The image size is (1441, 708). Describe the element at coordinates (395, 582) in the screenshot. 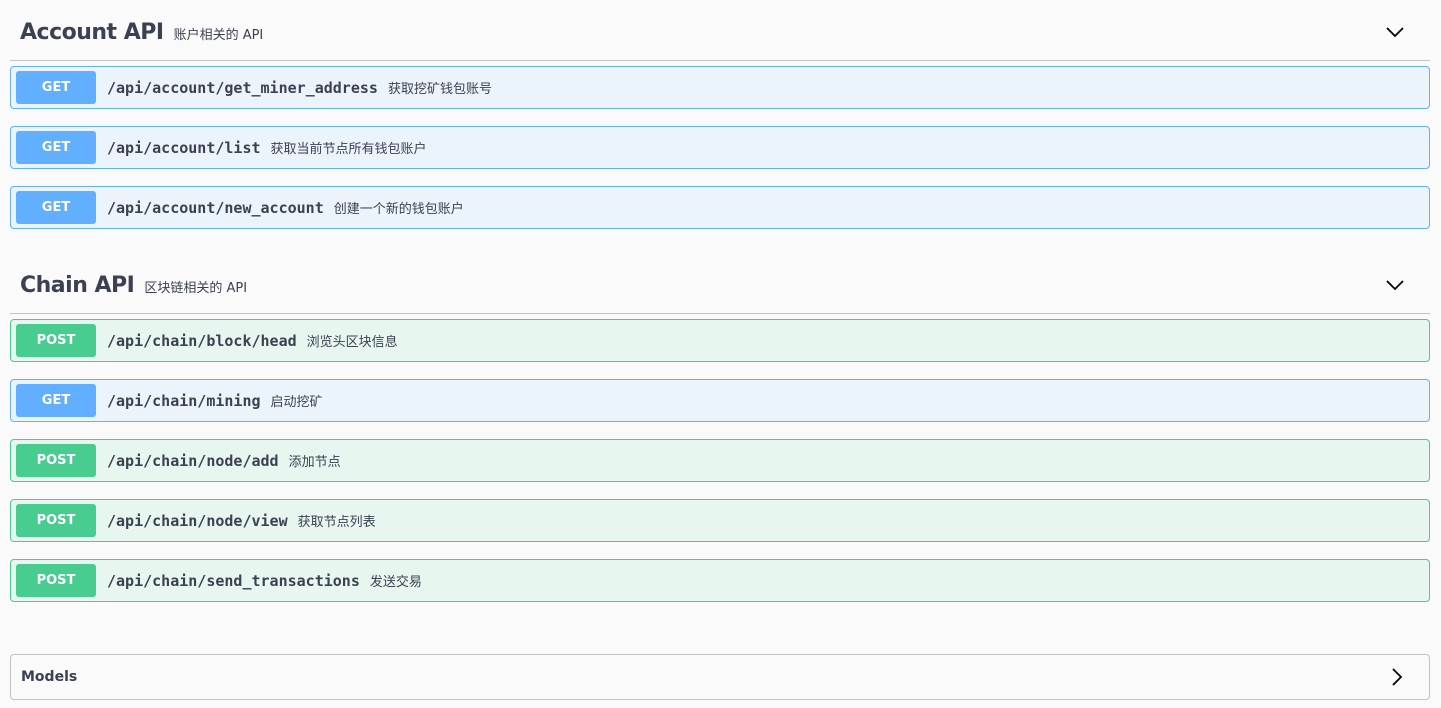

I see `operation-summary: 发送交易` at that location.